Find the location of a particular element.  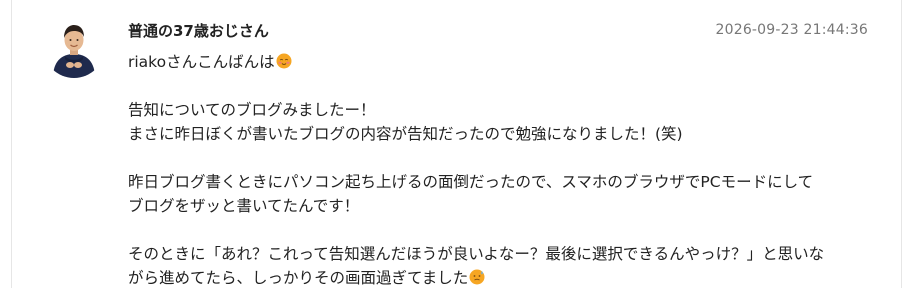

sweat-face-emoji-icon is located at coordinates (477, 277).